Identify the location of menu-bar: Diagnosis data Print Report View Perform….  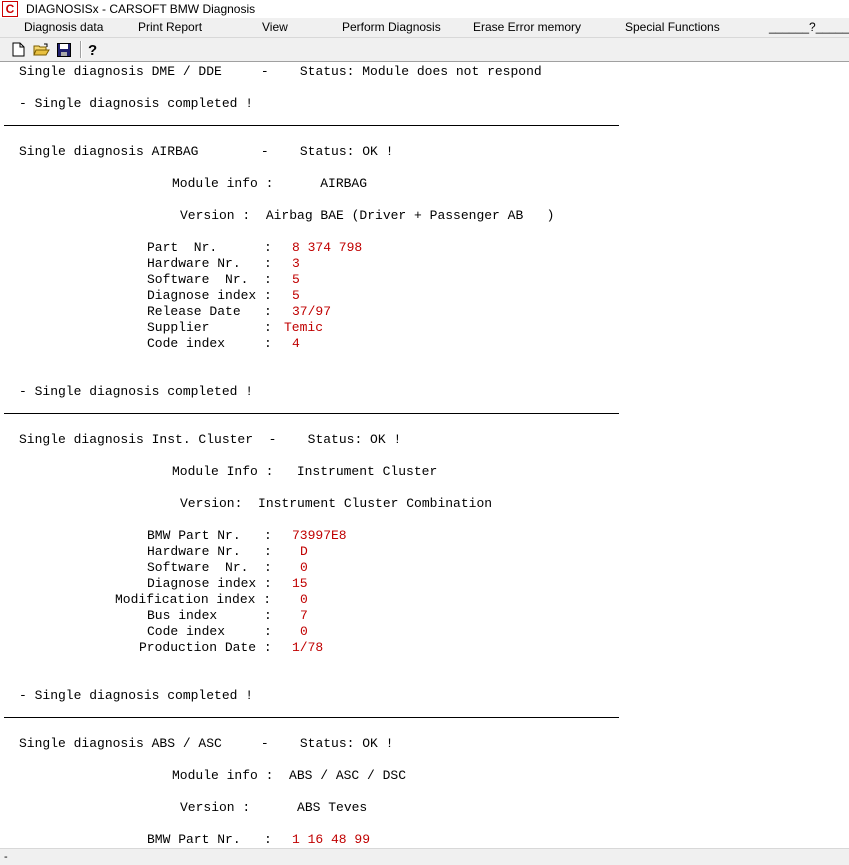
(424, 27).